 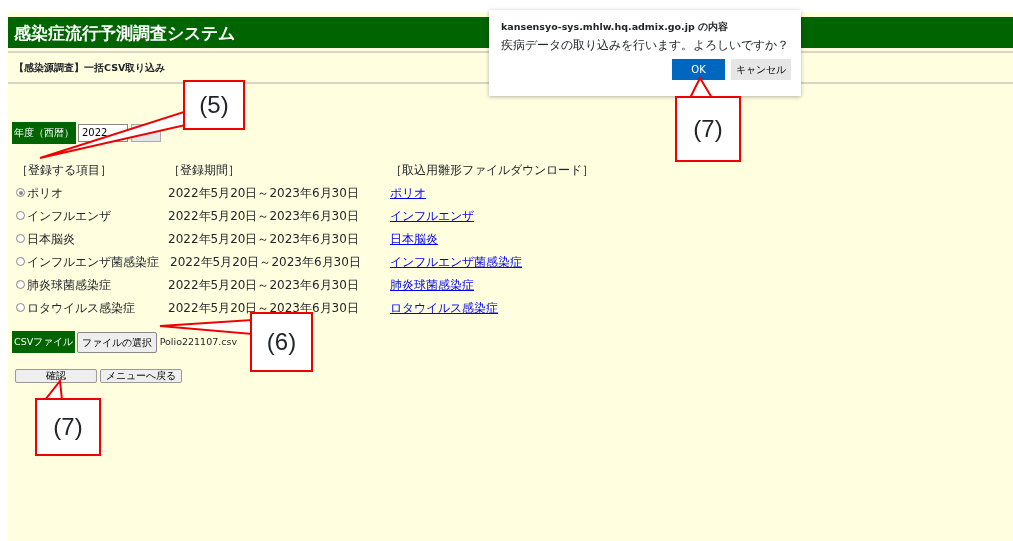 I want to click on callout-label: (5), so click(x=214, y=105).